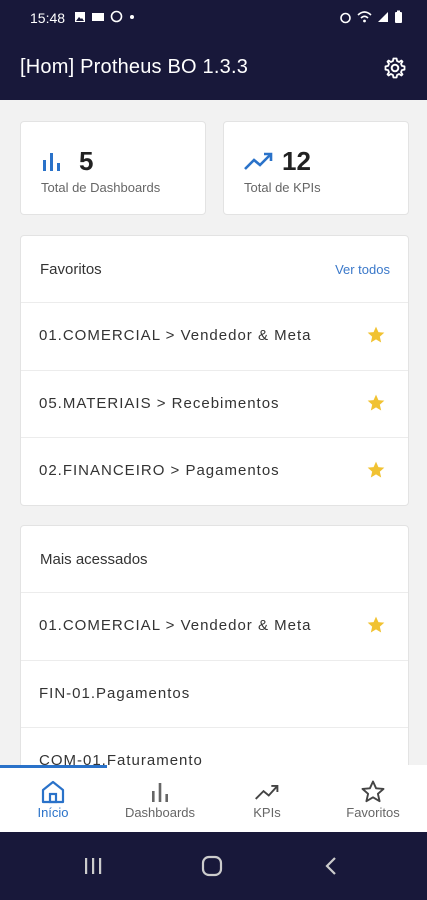  What do you see at coordinates (383, 17) in the screenshot?
I see `signal-icon` at bounding box center [383, 17].